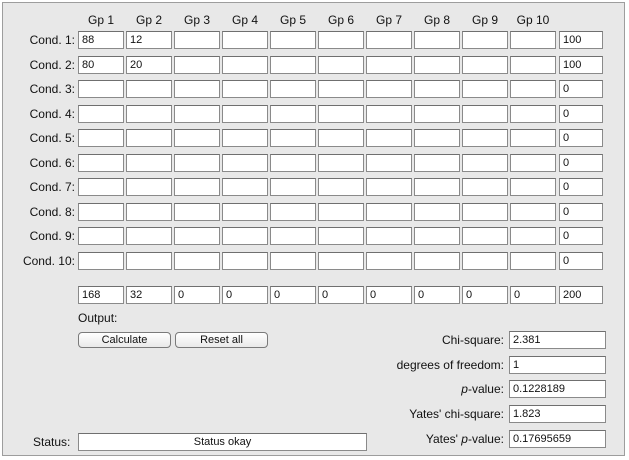 The image size is (629, 460). What do you see at coordinates (101, 40) in the screenshot?
I see `count-cell: 88` at bounding box center [101, 40].